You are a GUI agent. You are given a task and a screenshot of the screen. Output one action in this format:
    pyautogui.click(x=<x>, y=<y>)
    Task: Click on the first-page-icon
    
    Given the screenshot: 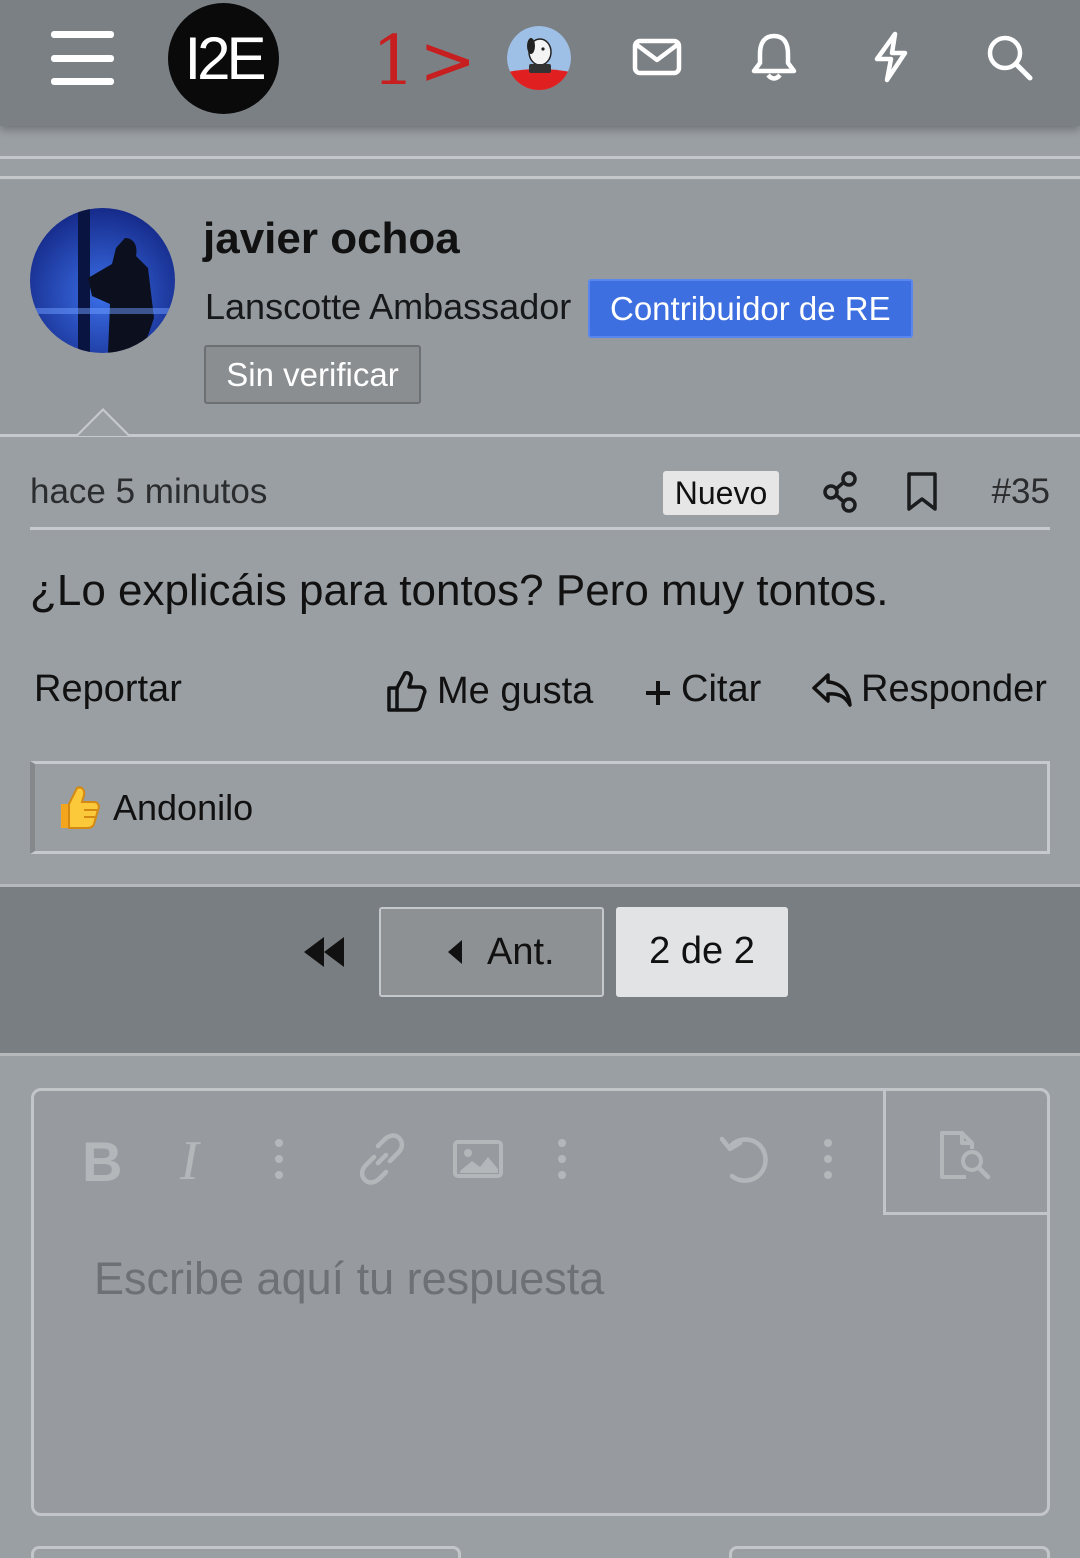 What is the action you would take?
    pyautogui.click(x=324, y=952)
    